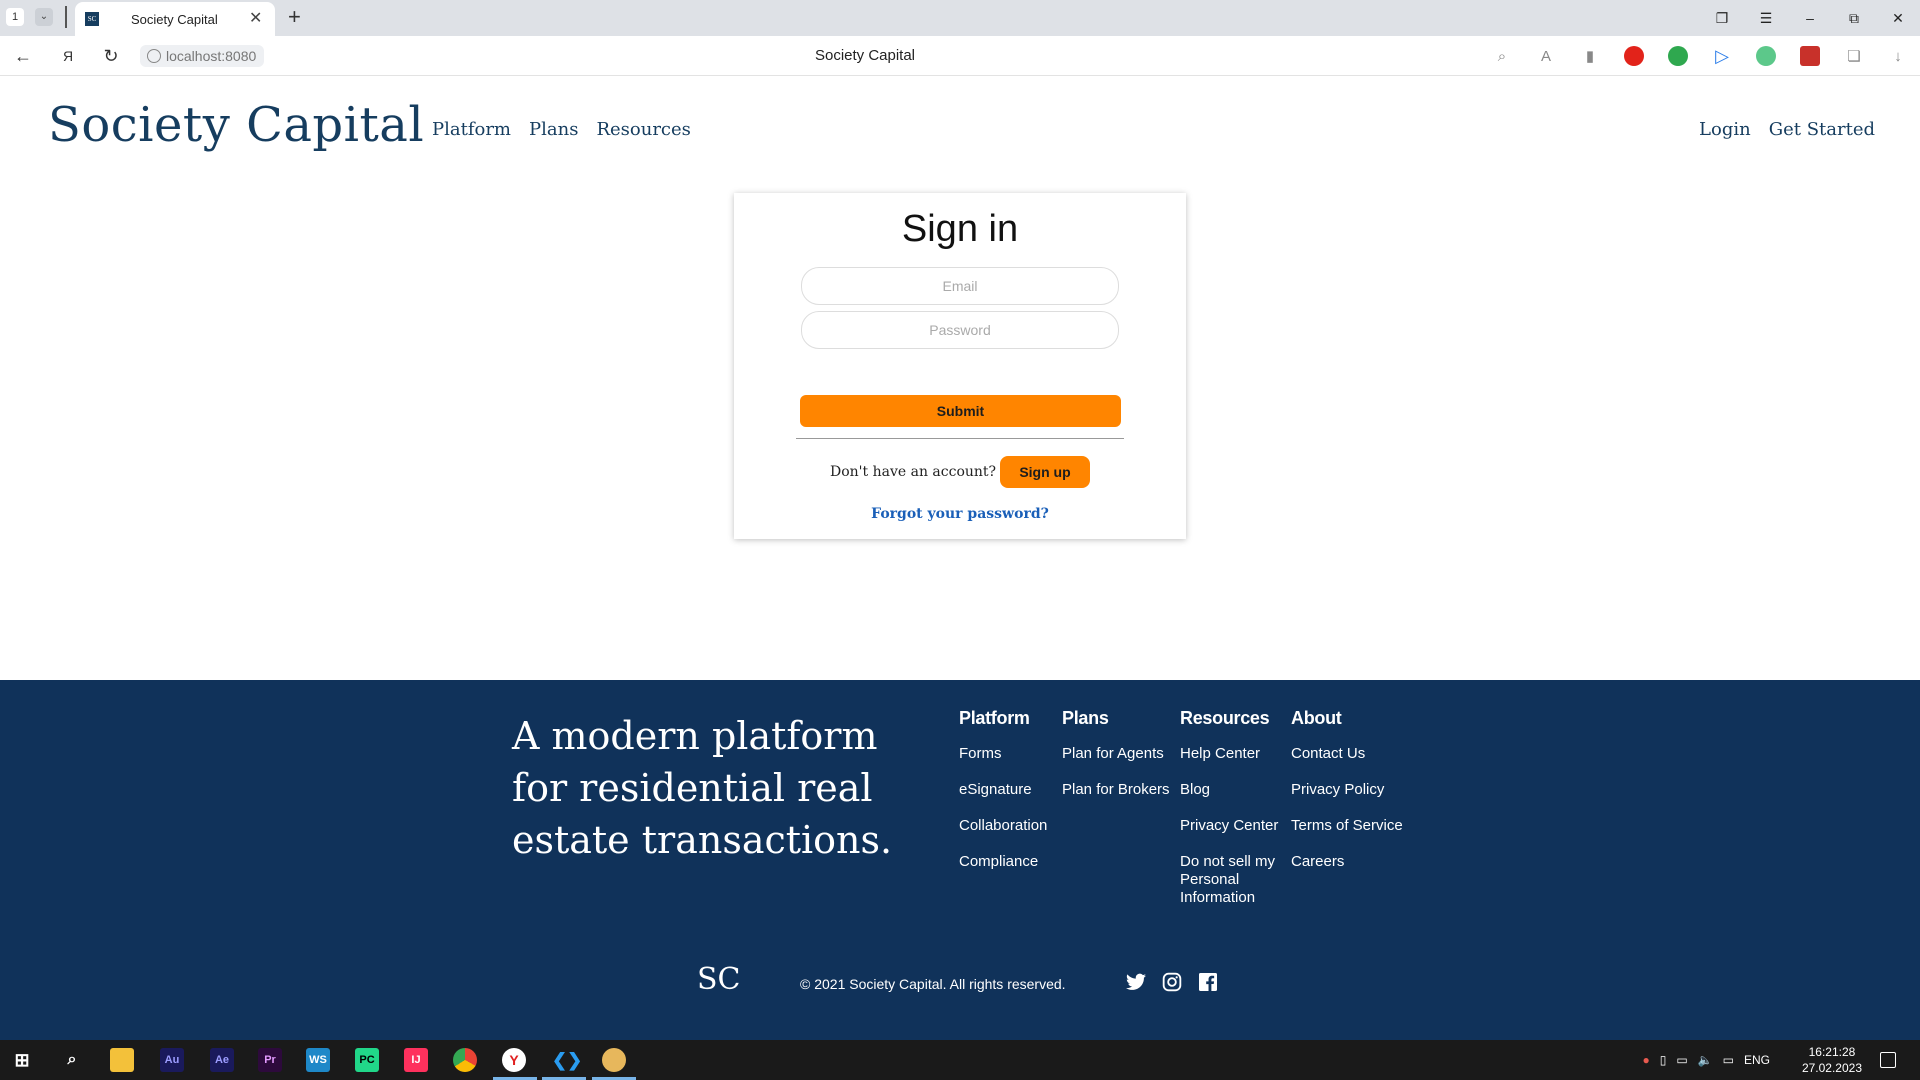  I want to click on search-page-icon: ⌕, so click(1502, 56).